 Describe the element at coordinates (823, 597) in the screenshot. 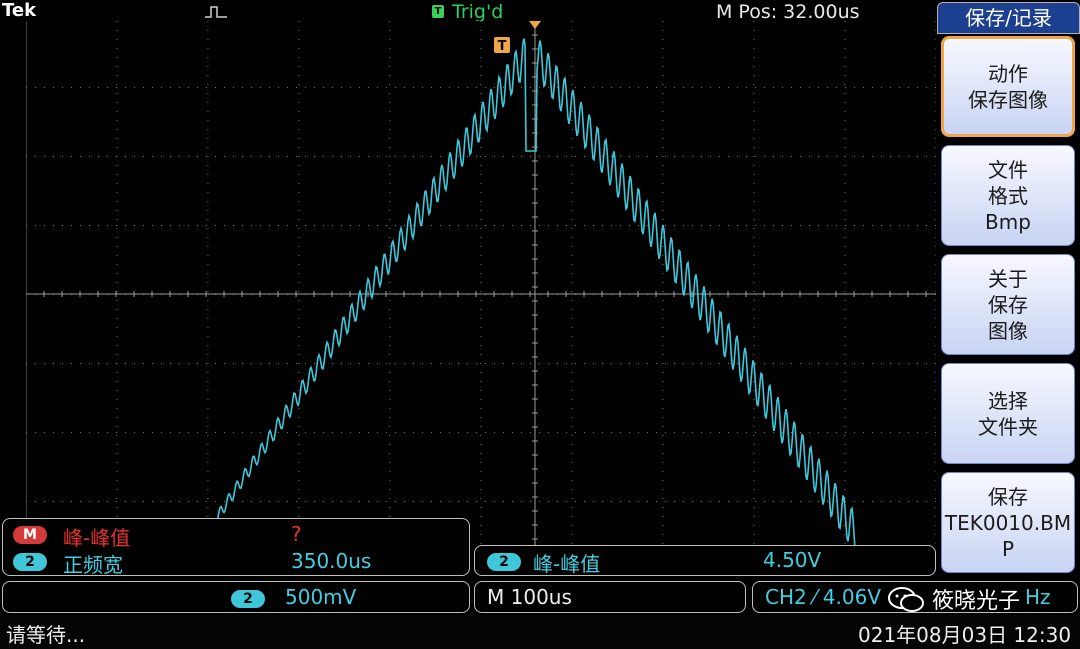

I see `trigger-level: CH2 ⁄ 4.06V` at that location.